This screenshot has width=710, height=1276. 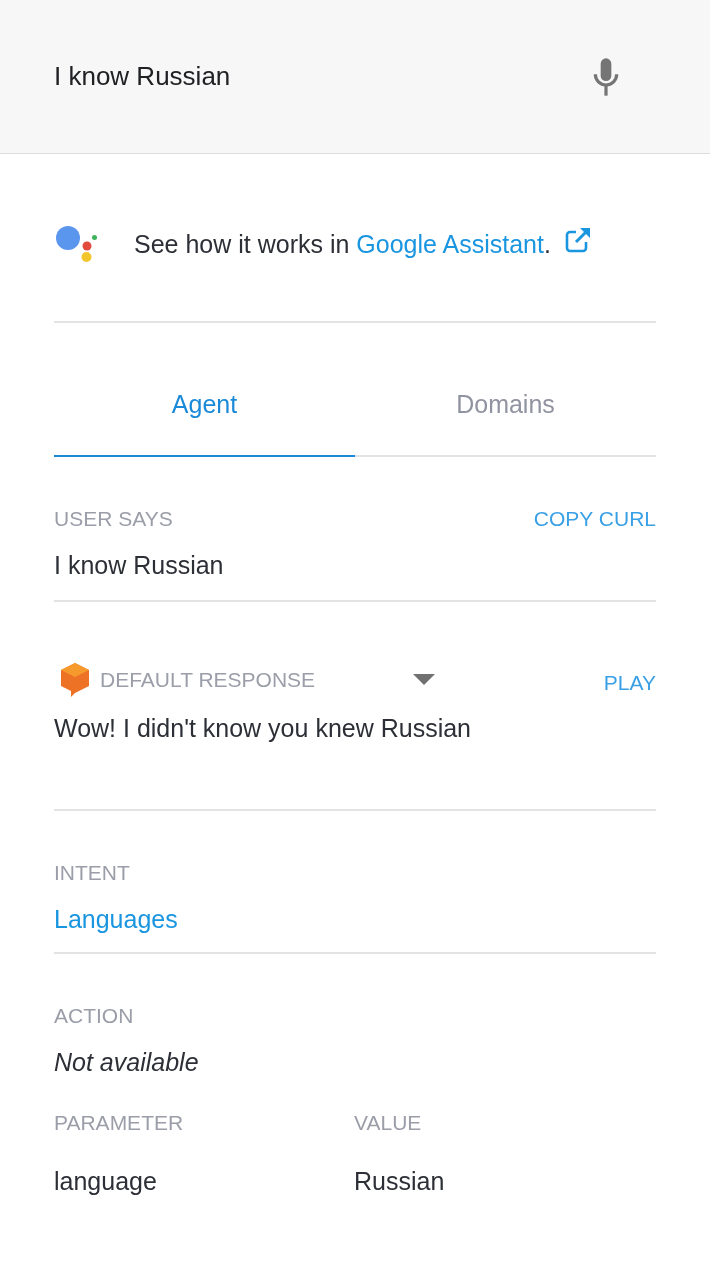 What do you see at coordinates (142, 76) in the screenshot?
I see `query-text: I know Russian` at bounding box center [142, 76].